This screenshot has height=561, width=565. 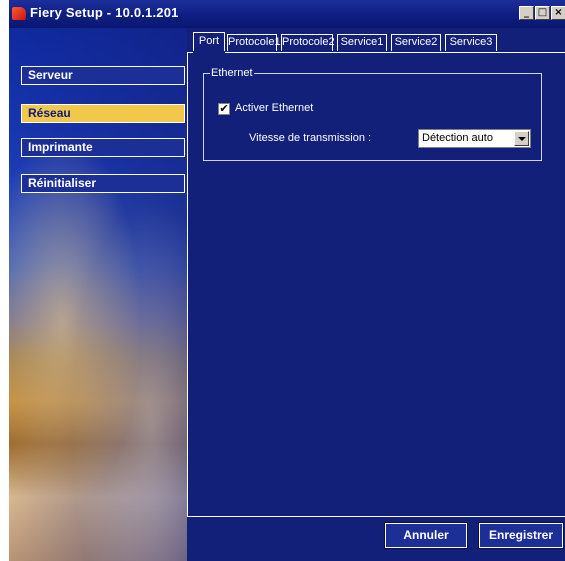 I want to click on tab-service2: Service2, so click(x=416, y=42).